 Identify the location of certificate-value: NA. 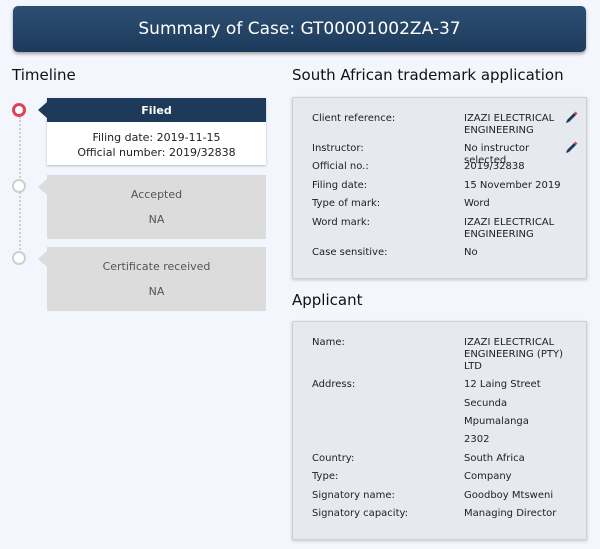
(156, 291).